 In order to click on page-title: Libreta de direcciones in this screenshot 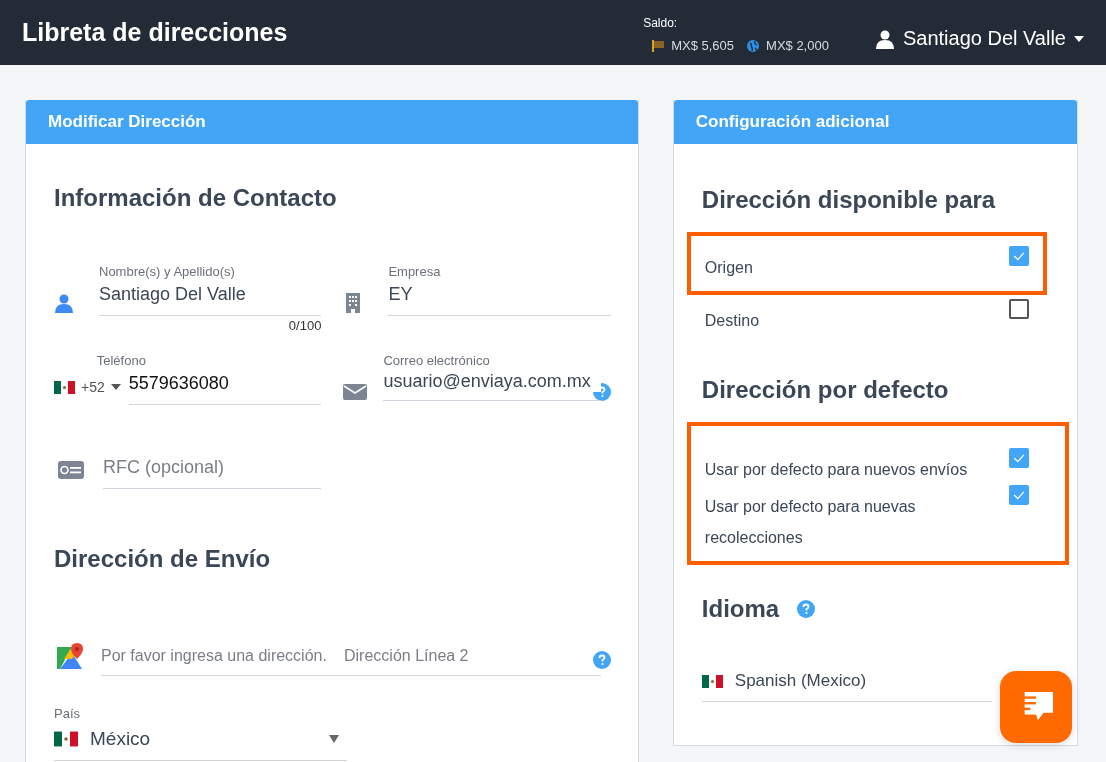, I will do `click(155, 32)`.